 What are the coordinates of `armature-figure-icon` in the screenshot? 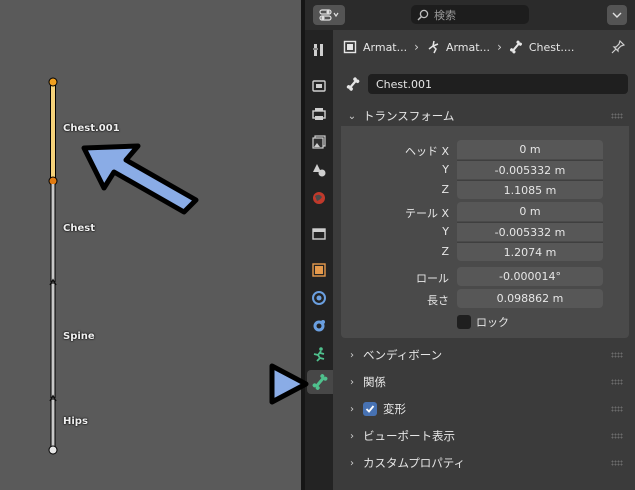 It's located at (433, 47).